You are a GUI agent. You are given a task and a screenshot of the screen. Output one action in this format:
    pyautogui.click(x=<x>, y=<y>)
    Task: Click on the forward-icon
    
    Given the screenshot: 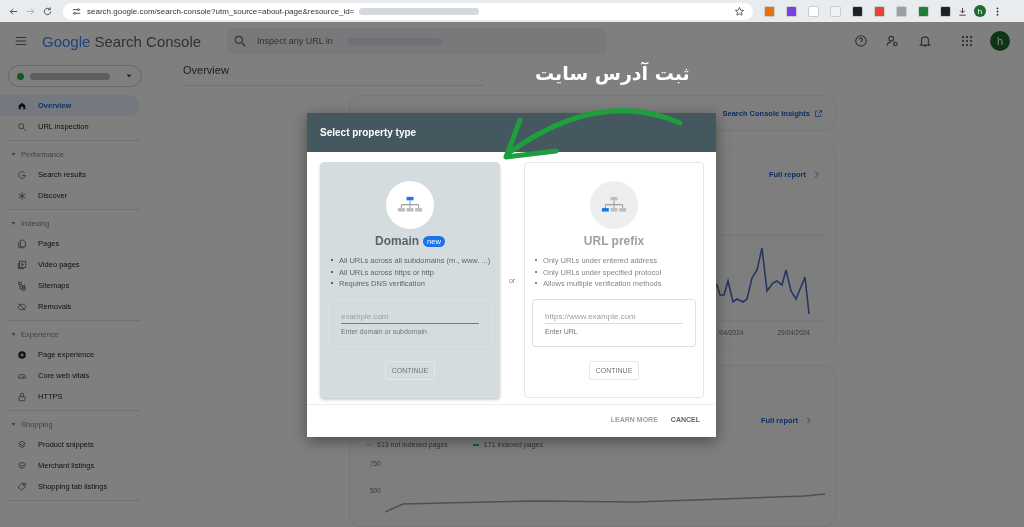 What is the action you would take?
    pyautogui.click(x=30, y=11)
    